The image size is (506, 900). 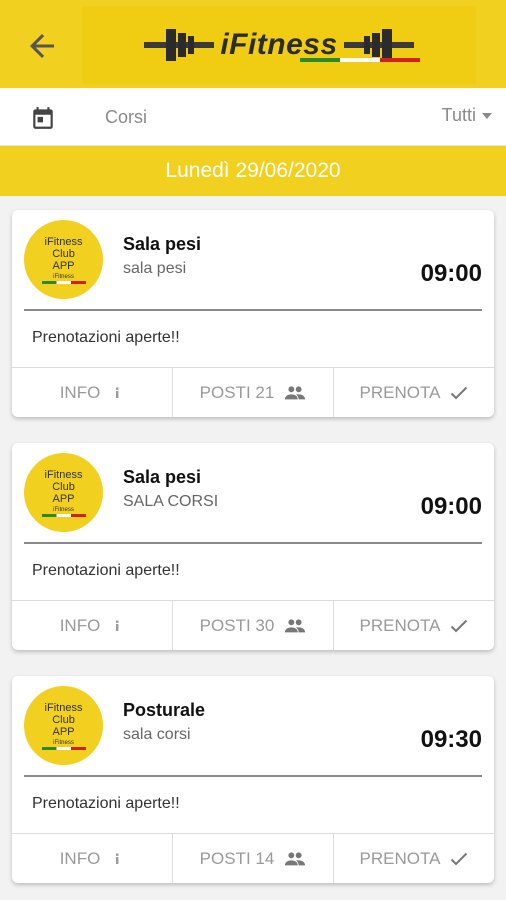 What do you see at coordinates (43, 118) in the screenshot?
I see `calendar-icon` at bounding box center [43, 118].